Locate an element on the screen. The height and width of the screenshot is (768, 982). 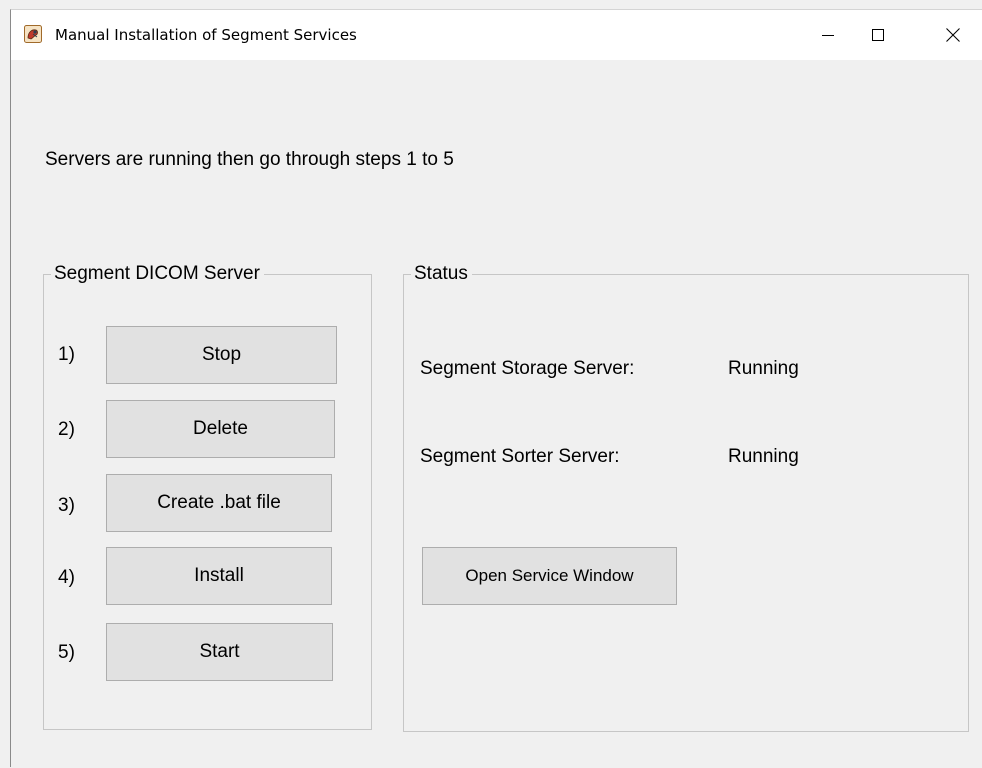
status-group-title: Status is located at coordinates (441, 274).